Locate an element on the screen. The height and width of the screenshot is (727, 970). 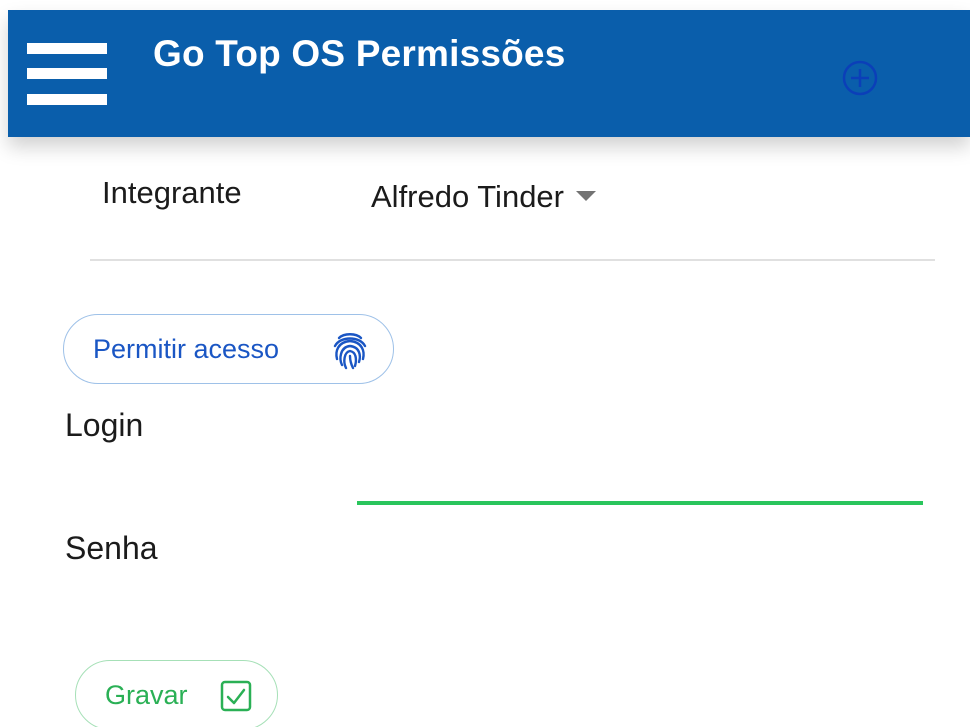
gravar-label: Gravar is located at coordinates (146, 695).